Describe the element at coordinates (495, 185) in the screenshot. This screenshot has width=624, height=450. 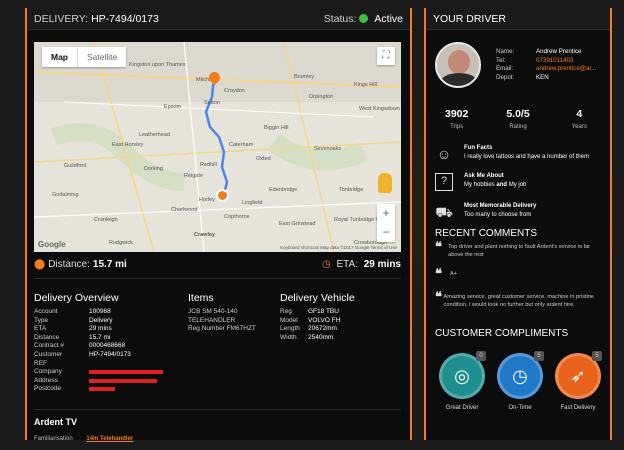
I see `fact-text: My hobbies and My job` at that location.